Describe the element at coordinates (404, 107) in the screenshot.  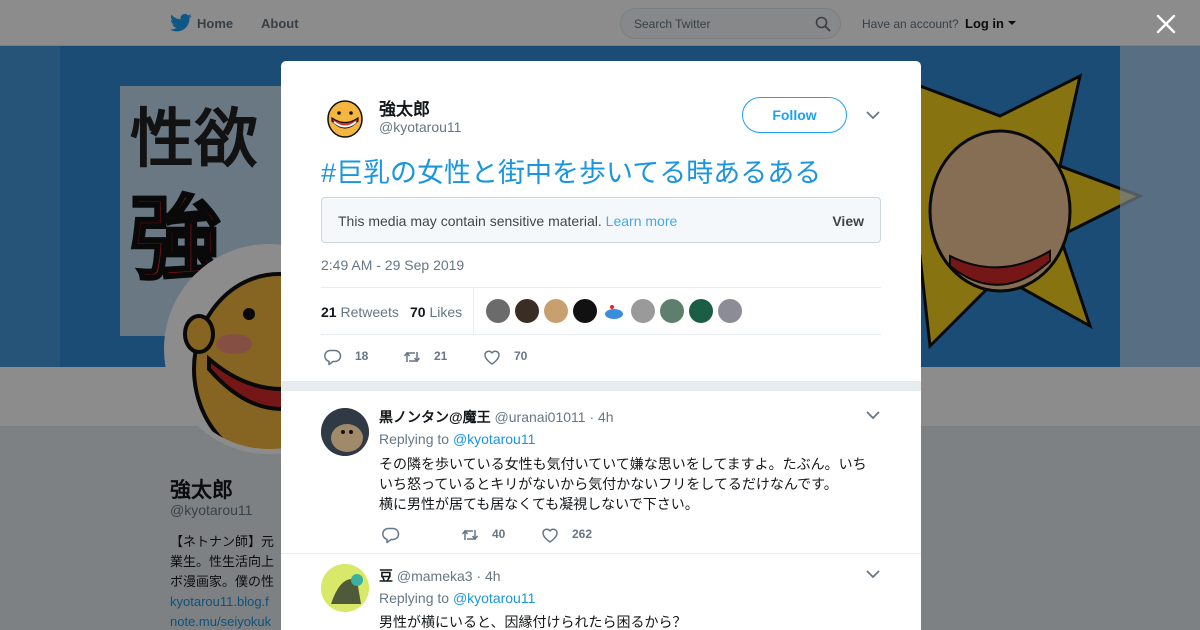
I see `author-name: 強太郎` at that location.